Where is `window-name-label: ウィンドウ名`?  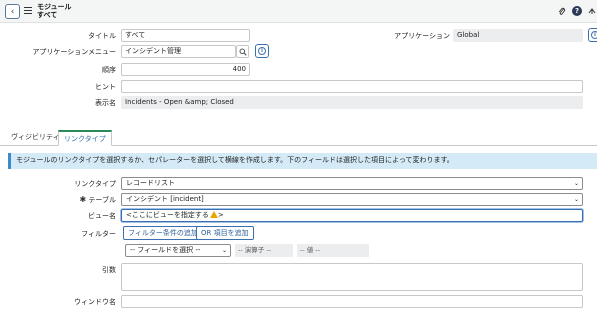
window-name-label: ウィンドウ名 is located at coordinates (95, 302).